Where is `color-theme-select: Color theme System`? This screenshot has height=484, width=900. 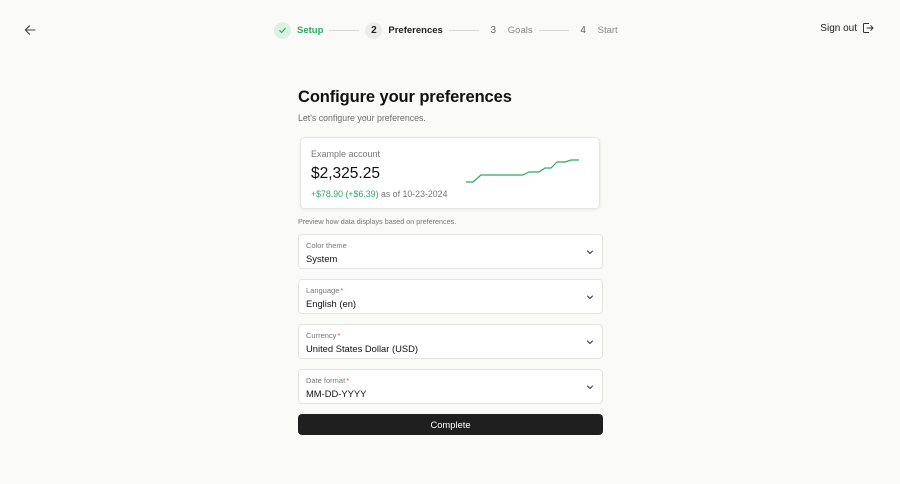
color-theme-select: Color theme System is located at coordinates (450, 251).